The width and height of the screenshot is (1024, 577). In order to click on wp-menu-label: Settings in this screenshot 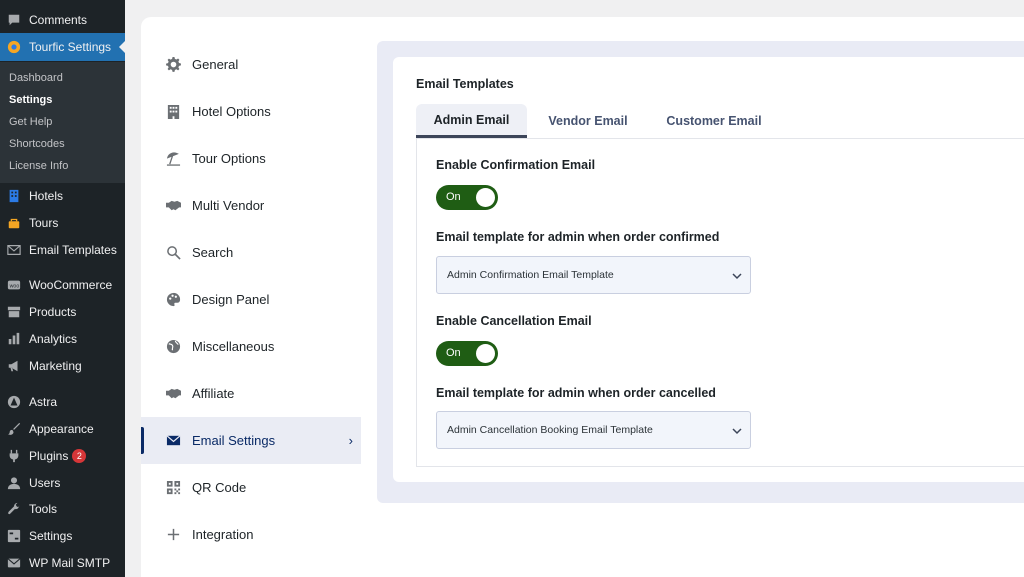, I will do `click(51, 536)`.